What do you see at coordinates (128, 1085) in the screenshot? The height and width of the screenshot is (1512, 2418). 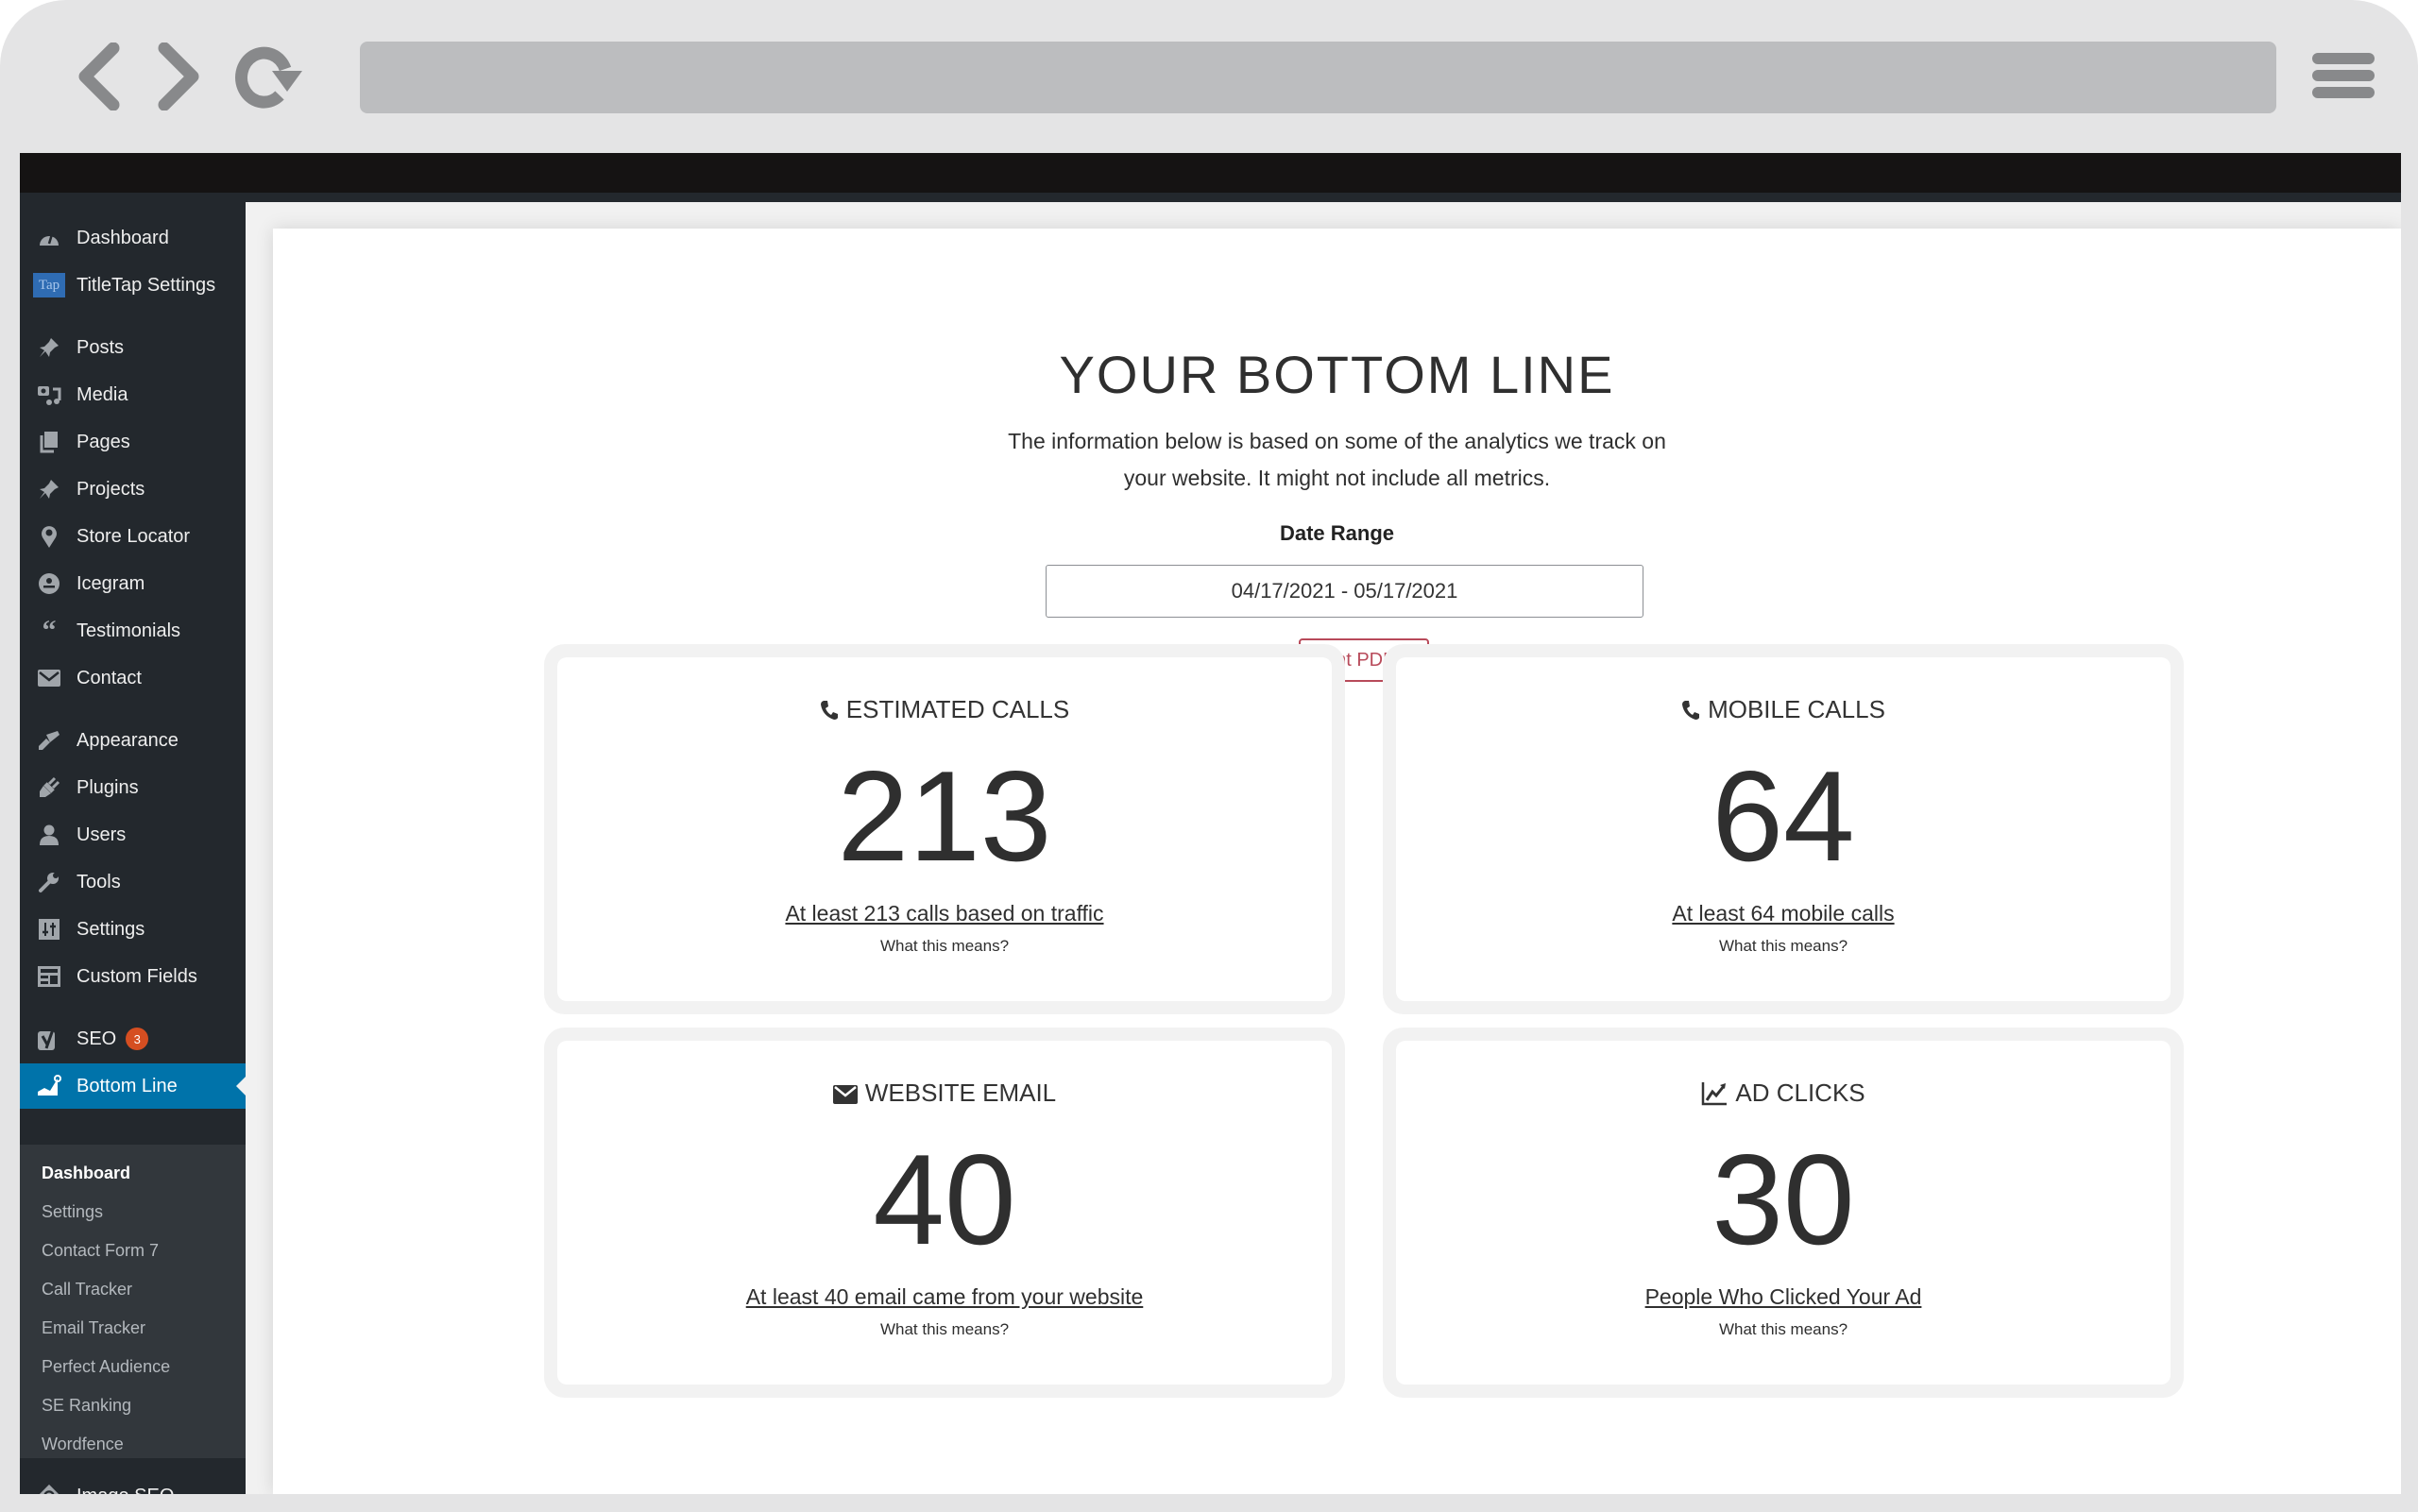 I see `sidebar-item-label: Bottom Line` at bounding box center [128, 1085].